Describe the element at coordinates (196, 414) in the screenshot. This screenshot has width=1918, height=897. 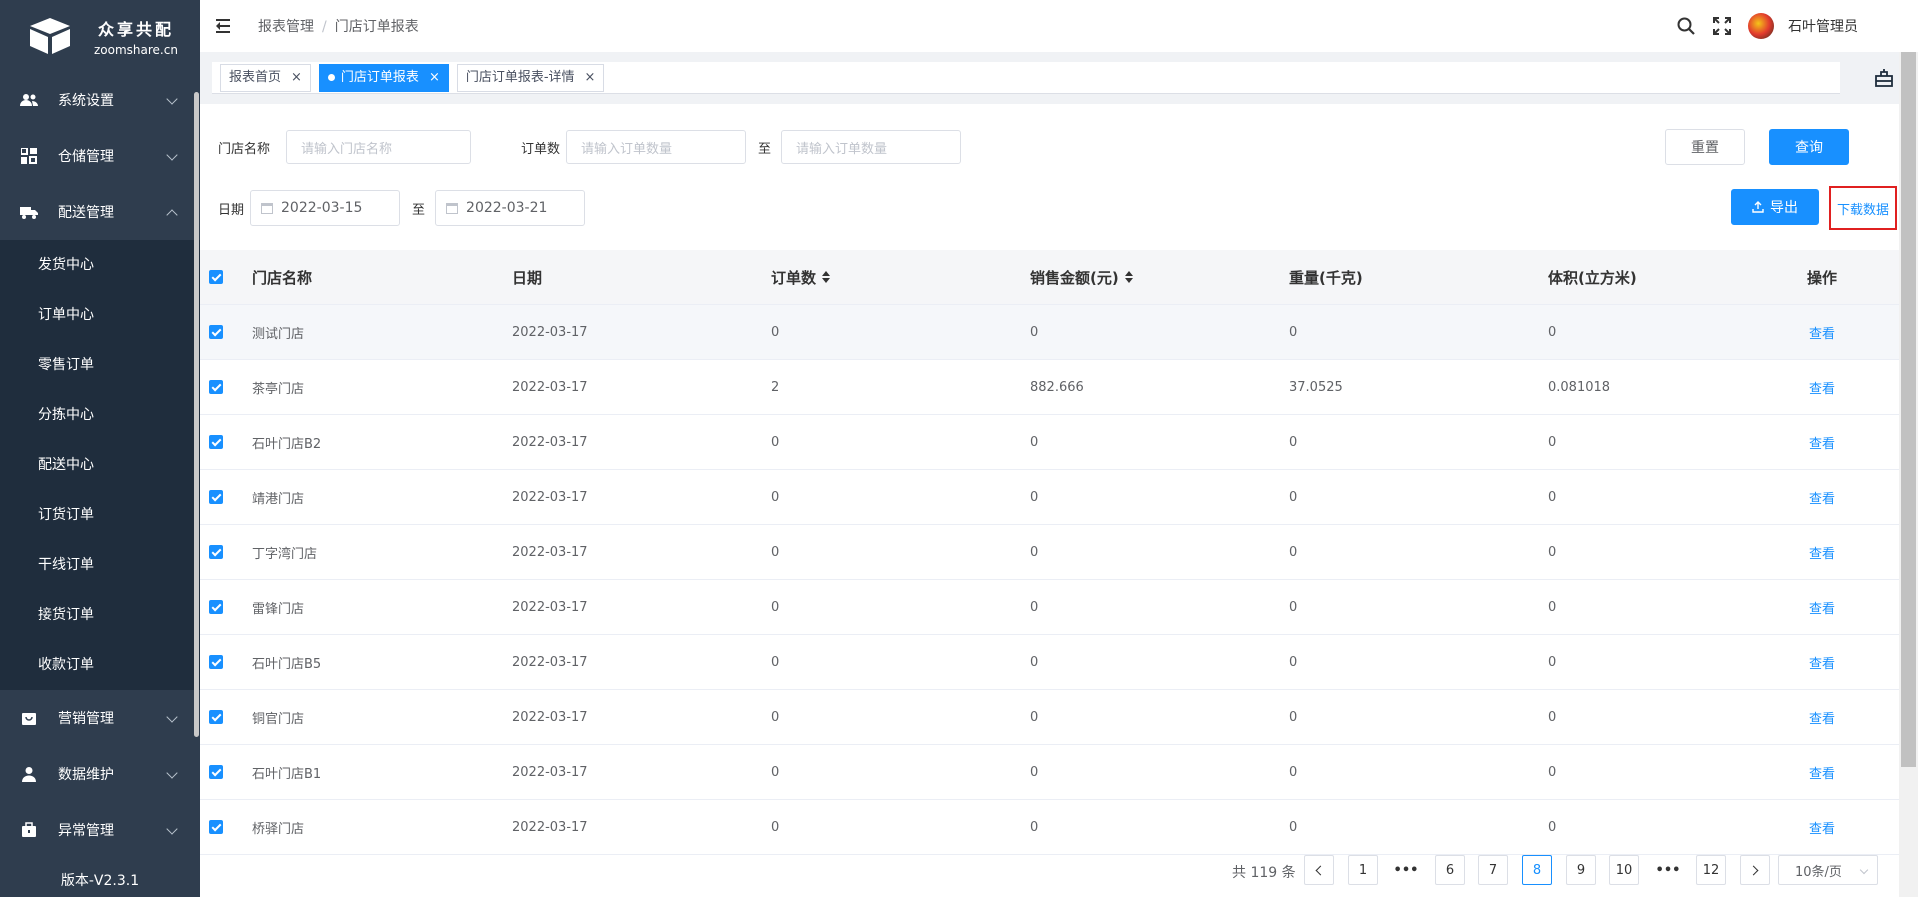
I see `sidebar-scrollbar` at that location.